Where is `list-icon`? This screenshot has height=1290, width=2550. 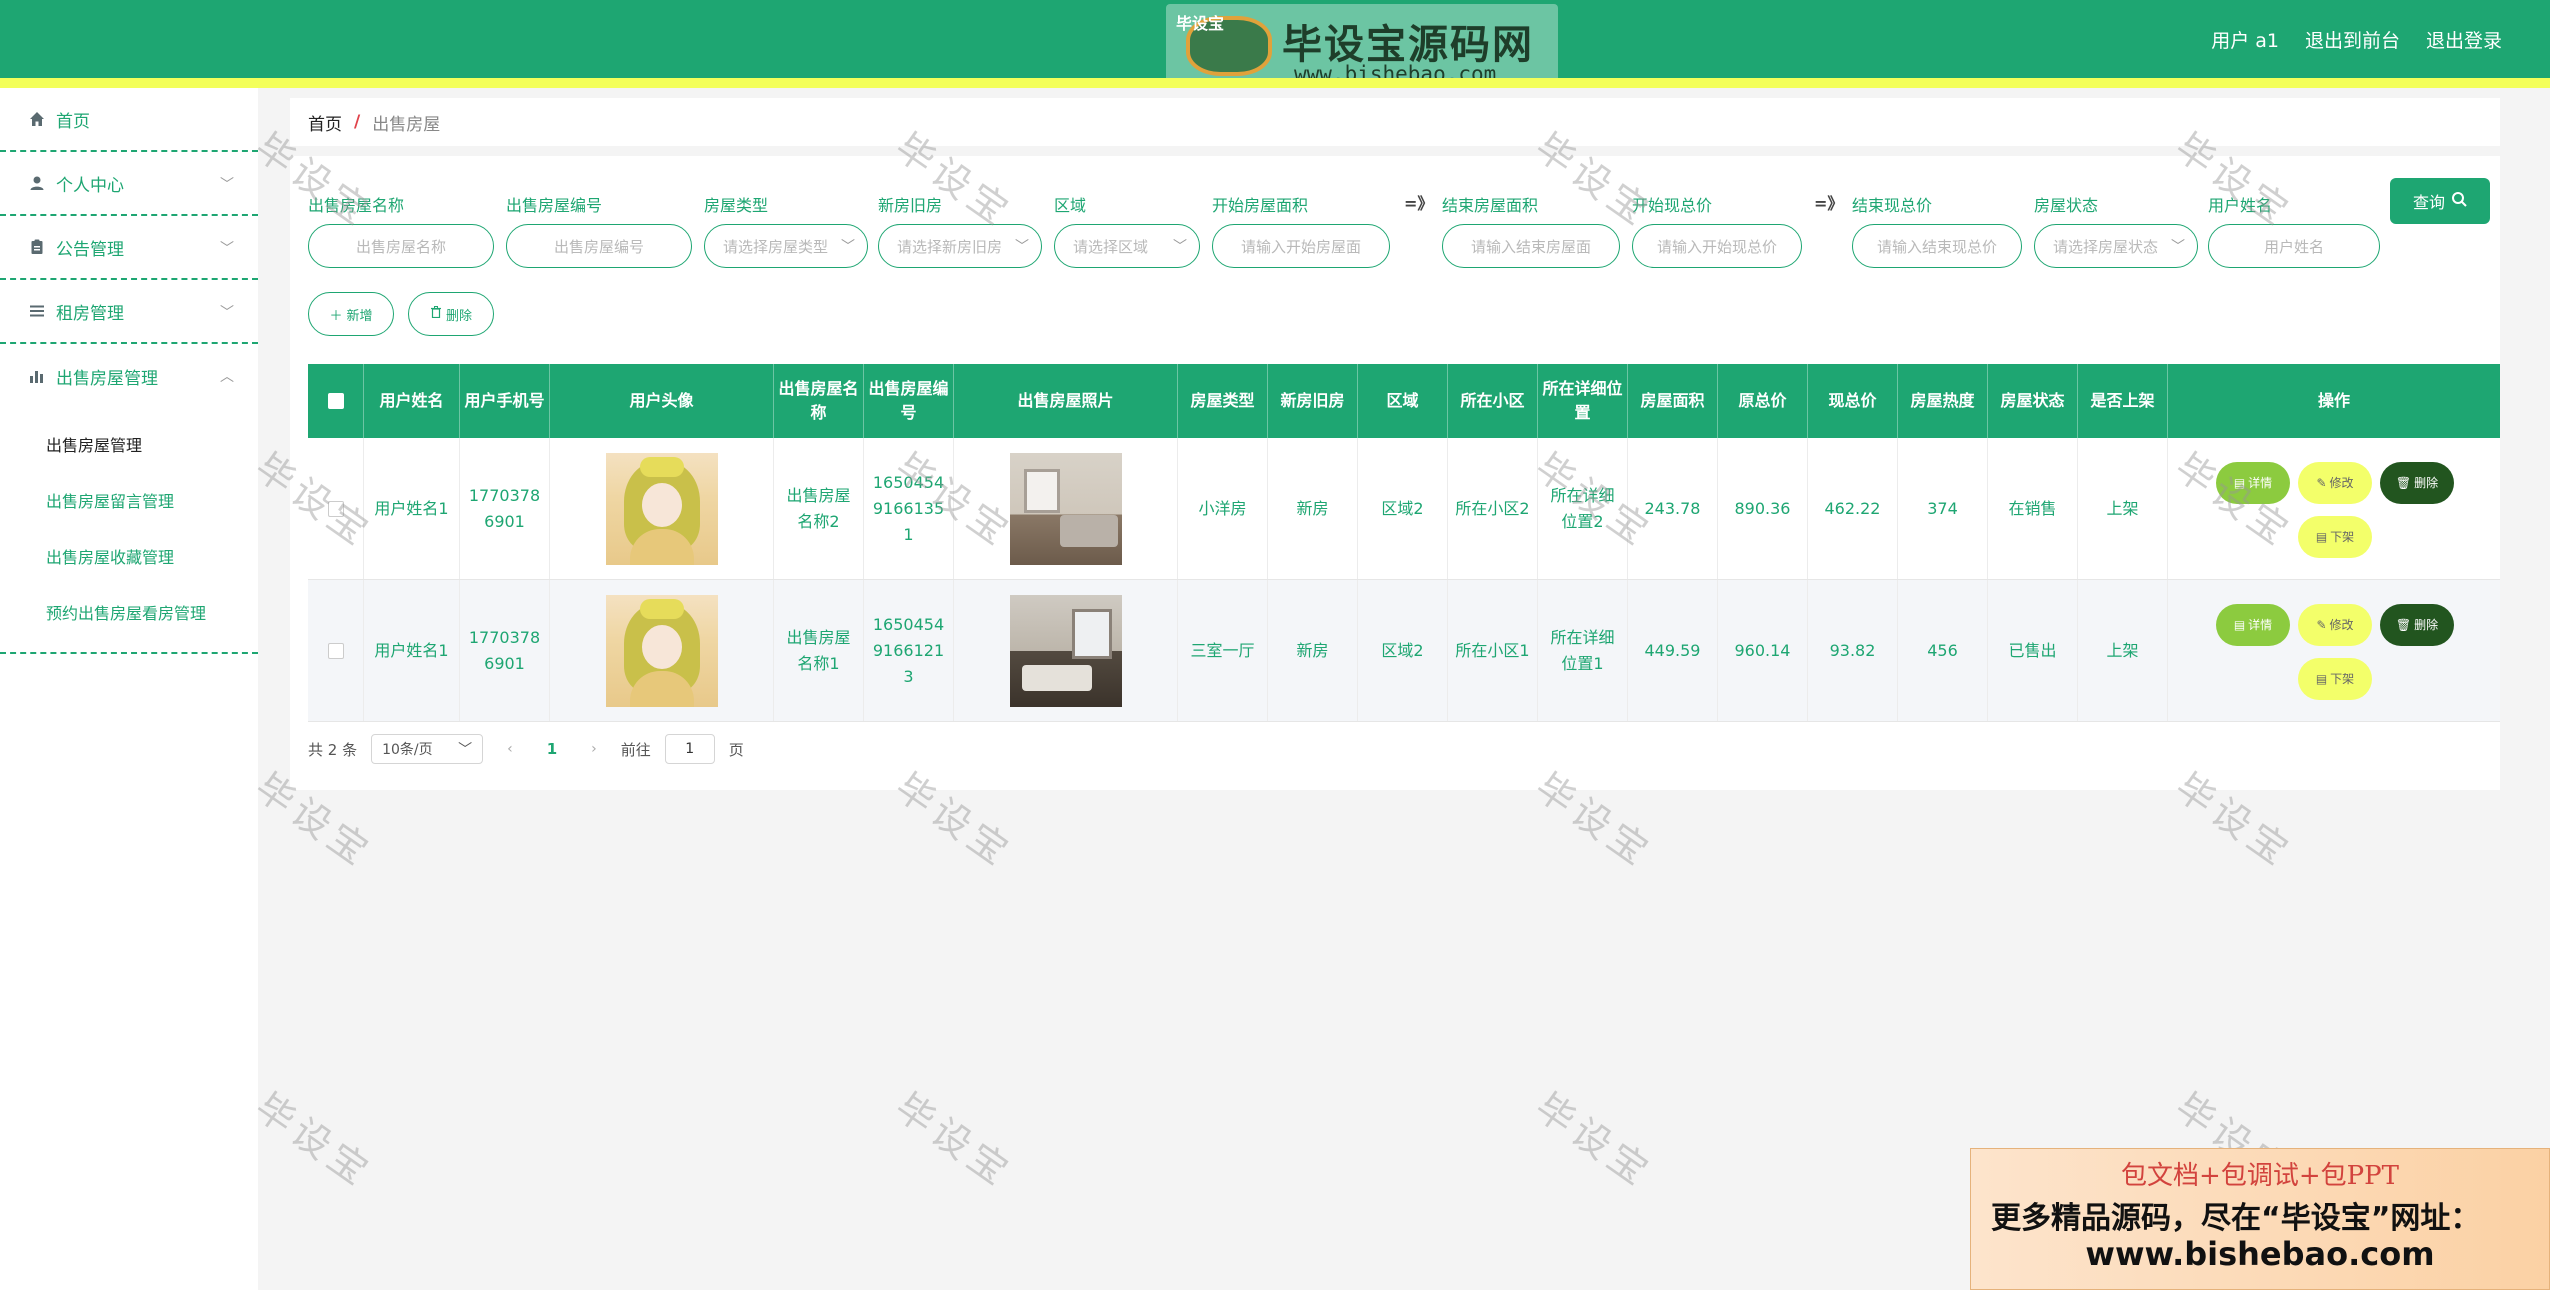 list-icon is located at coordinates (37, 311).